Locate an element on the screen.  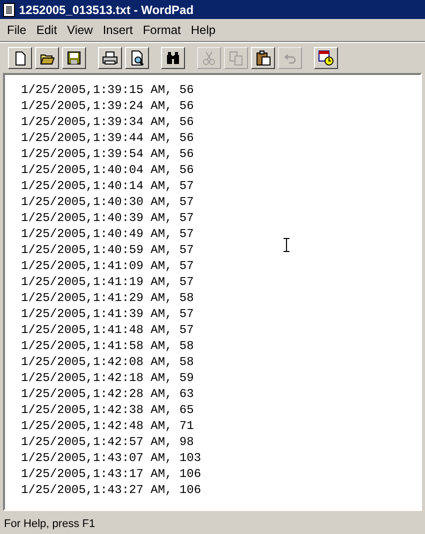
save-icon is located at coordinates (74, 58).